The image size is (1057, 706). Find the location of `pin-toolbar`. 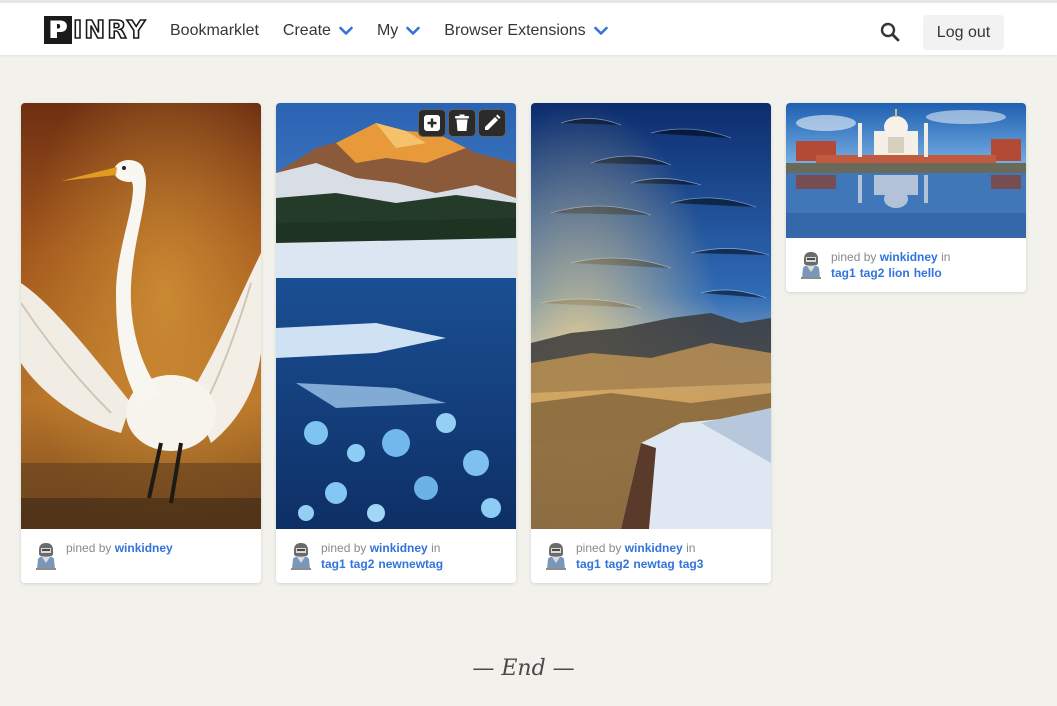

pin-toolbar is located at coordinates (462, 123).